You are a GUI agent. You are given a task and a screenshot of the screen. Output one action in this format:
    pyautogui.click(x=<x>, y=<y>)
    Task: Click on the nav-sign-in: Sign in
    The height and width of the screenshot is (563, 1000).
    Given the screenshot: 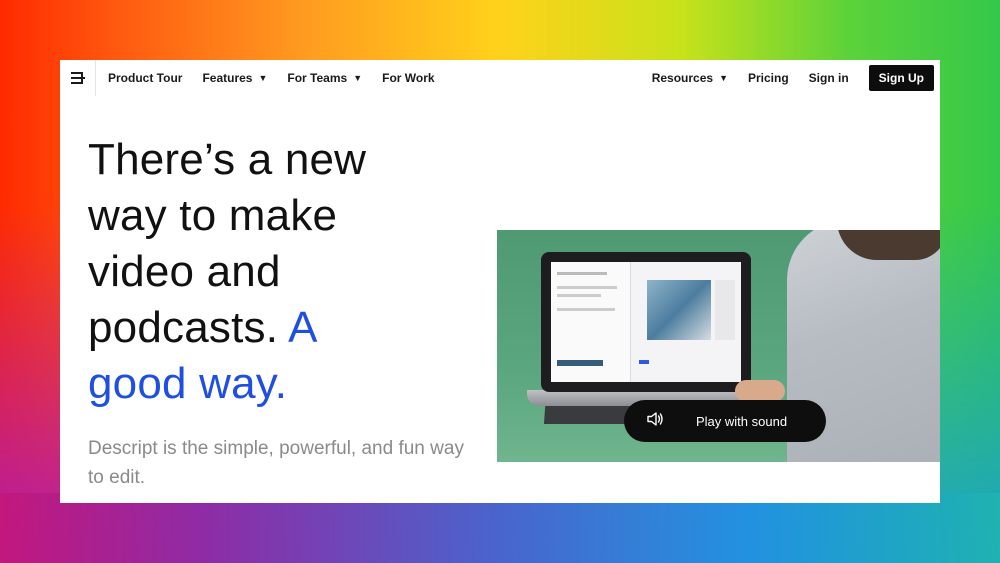 What is the action you would take?
    pyautogui.click(x=829, y=78)
    